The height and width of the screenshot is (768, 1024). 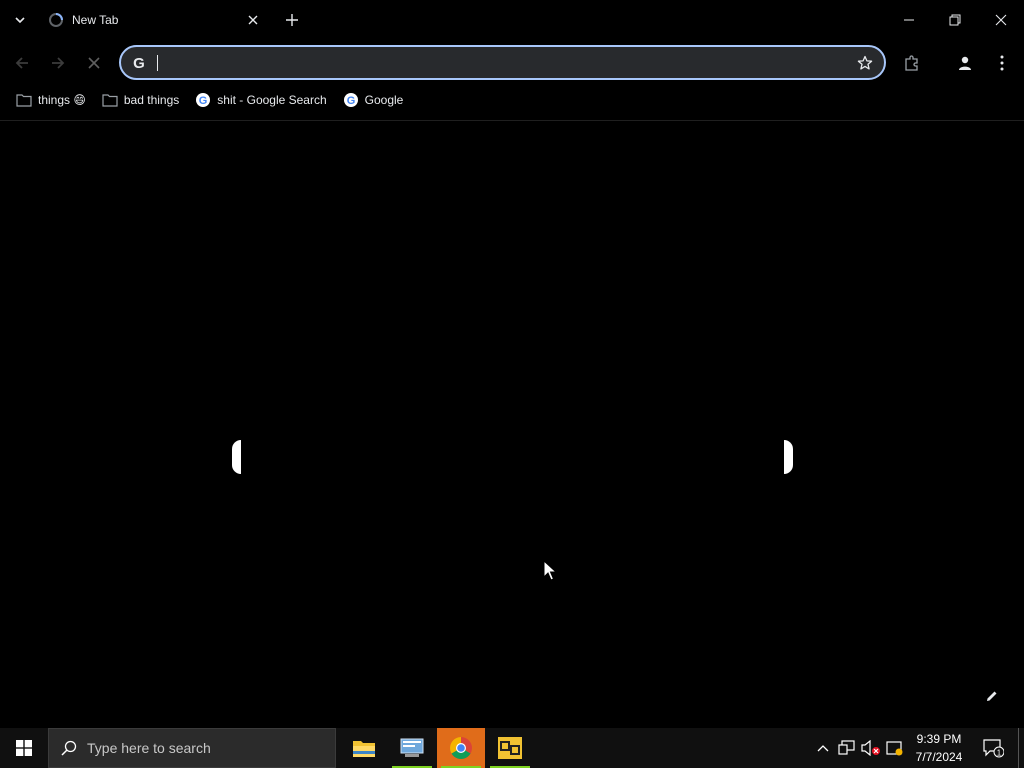 What do you see at coordinates (95, 20) in the screenshot?
I see `tab-title: New Tab` at bounding box center [95, 20].